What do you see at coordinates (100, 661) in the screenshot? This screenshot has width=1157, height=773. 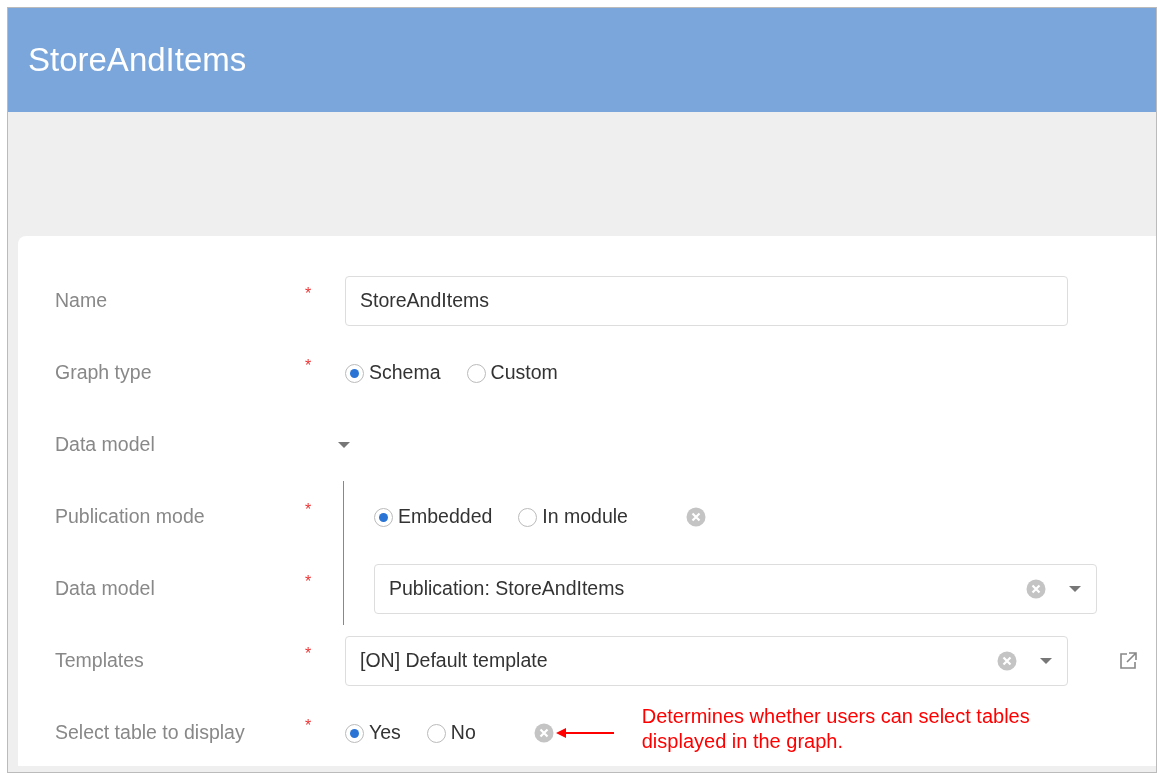 I see `field-label: Templates` at bounding box center [100, 661].